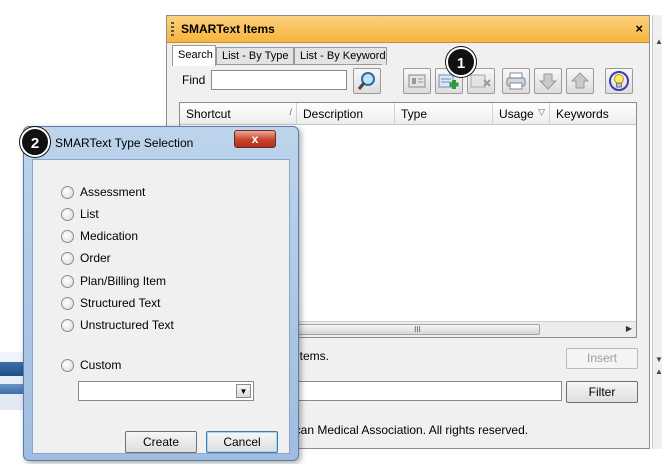 This screenshot has height=464, width=662. I want to click on radio-medication: Medication, so click(99, 236).